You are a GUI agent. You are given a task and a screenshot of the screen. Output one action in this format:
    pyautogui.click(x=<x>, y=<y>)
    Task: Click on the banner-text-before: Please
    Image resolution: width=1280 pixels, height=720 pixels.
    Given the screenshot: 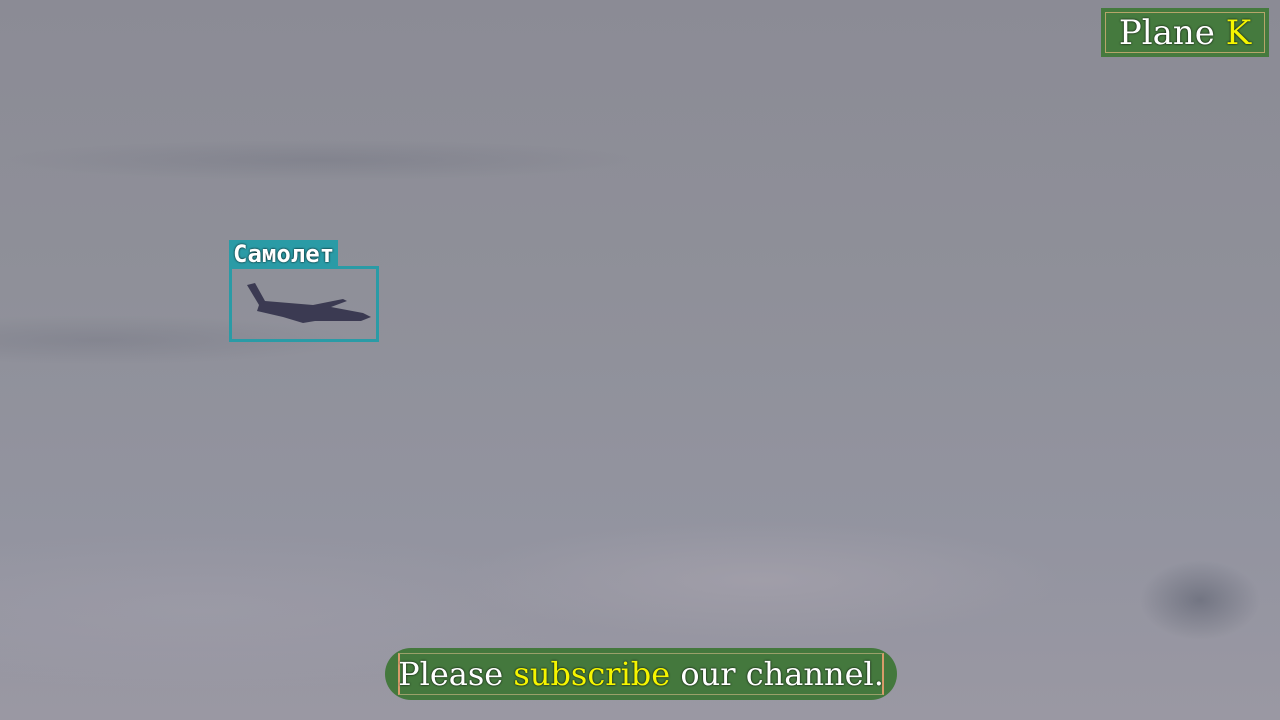 What is the action you would take?
    pyautogui.click(x=456, y=674)
    